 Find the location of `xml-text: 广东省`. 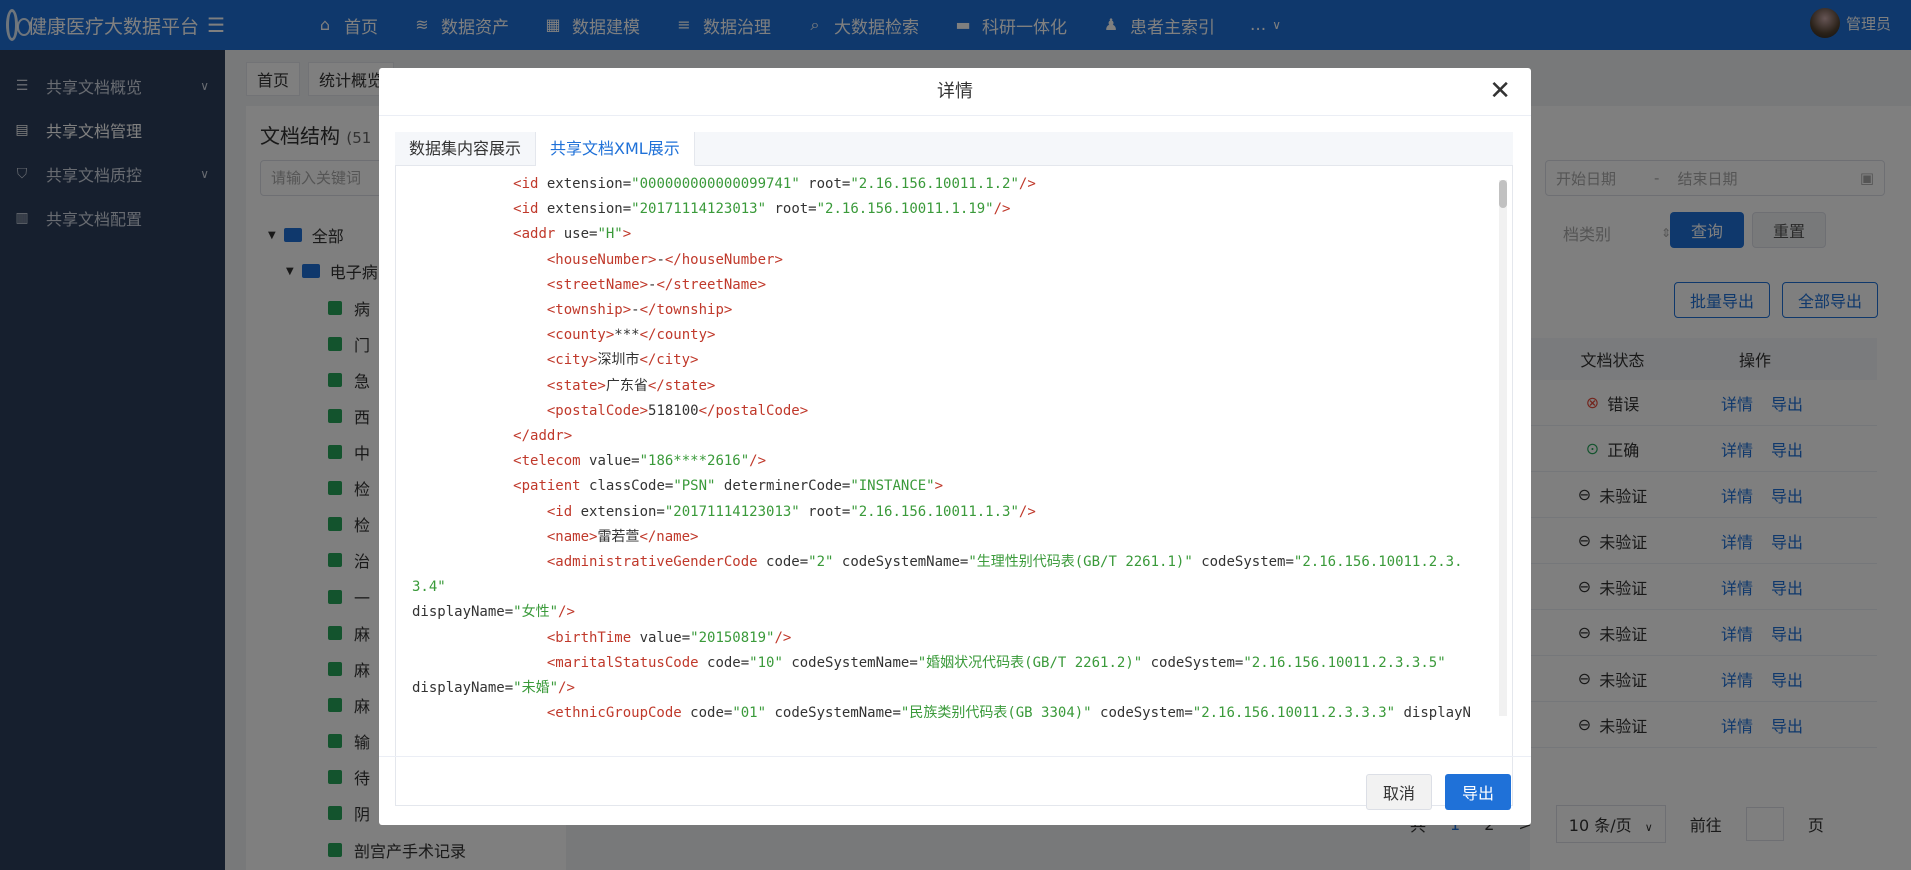

xml-text: 广东省 is located at coordinates (626, 385).